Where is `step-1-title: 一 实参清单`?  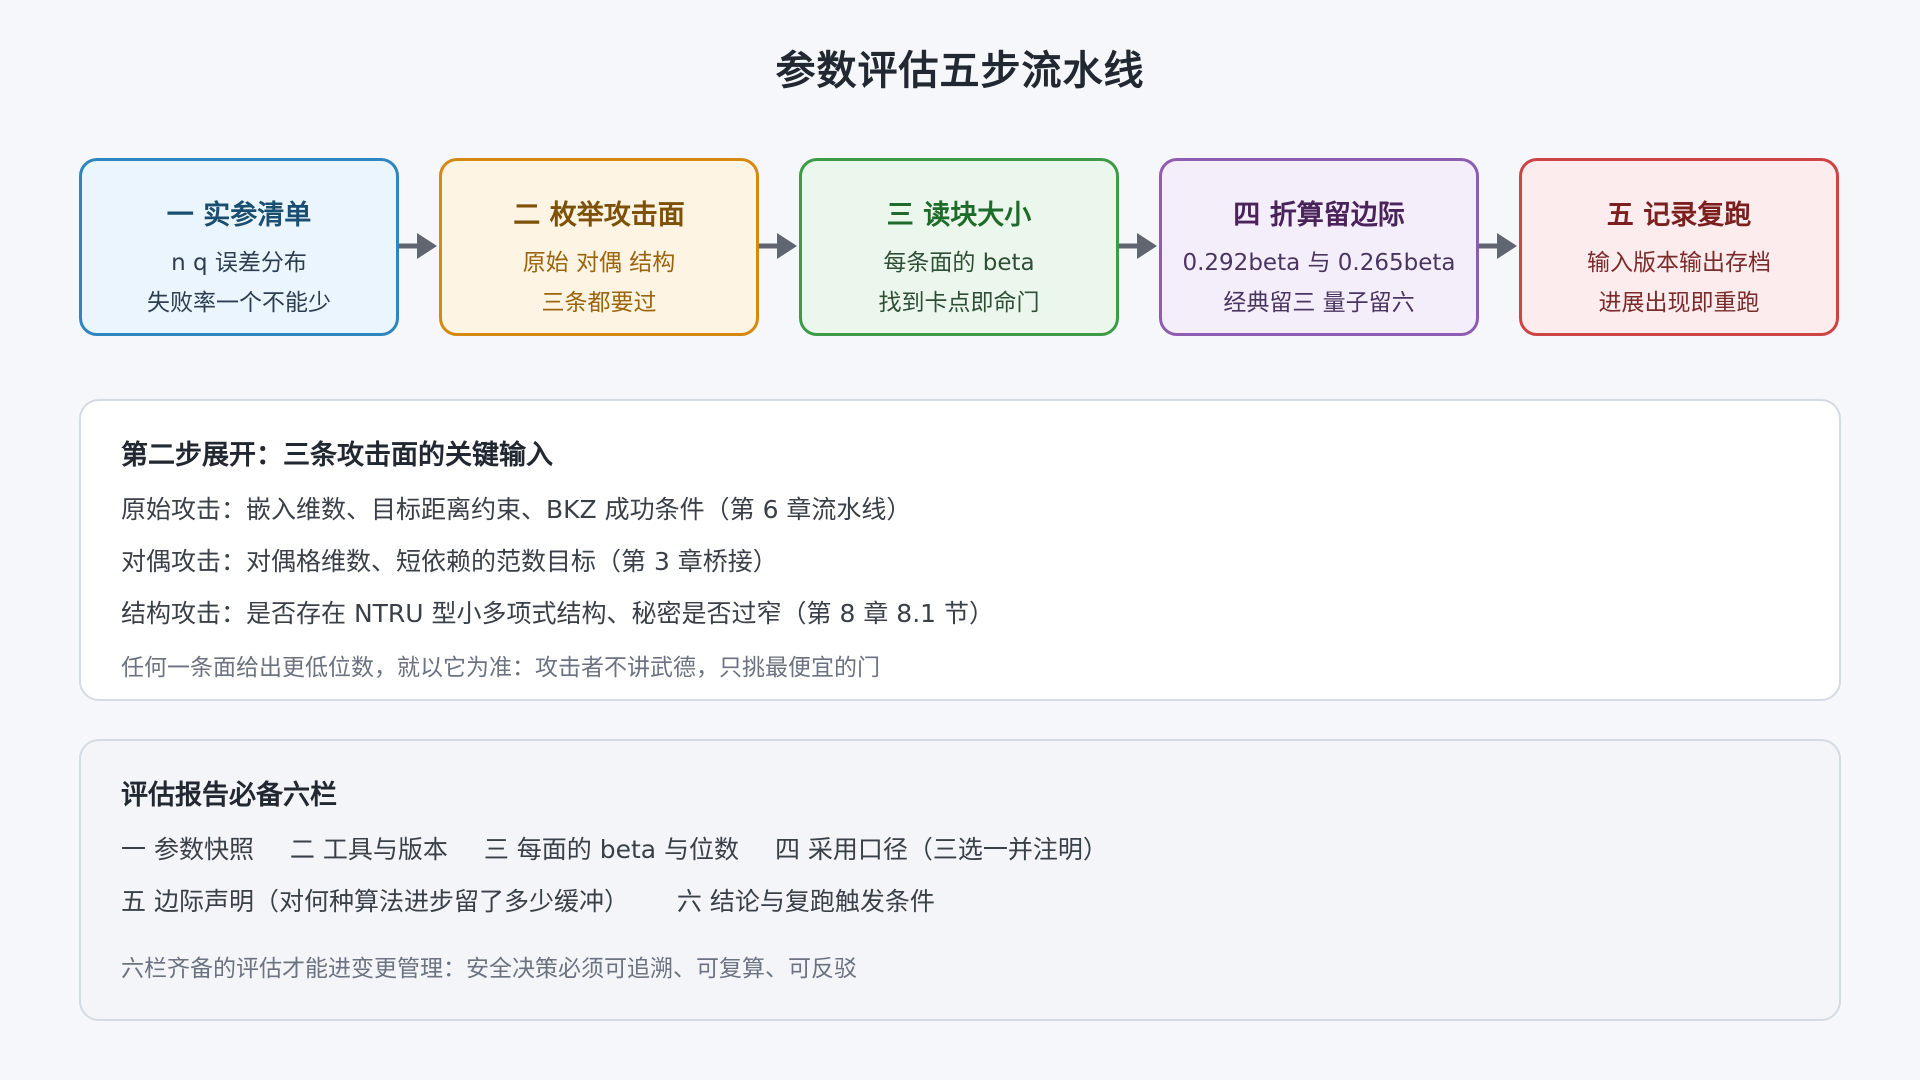
step-1-title: 一 实参清单 is located at coordinates (239, 215).